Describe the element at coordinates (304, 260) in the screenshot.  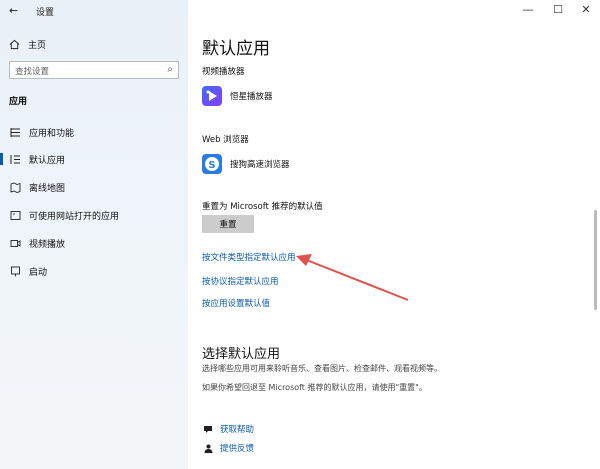
I see `annotation-arrow-head` at that location.